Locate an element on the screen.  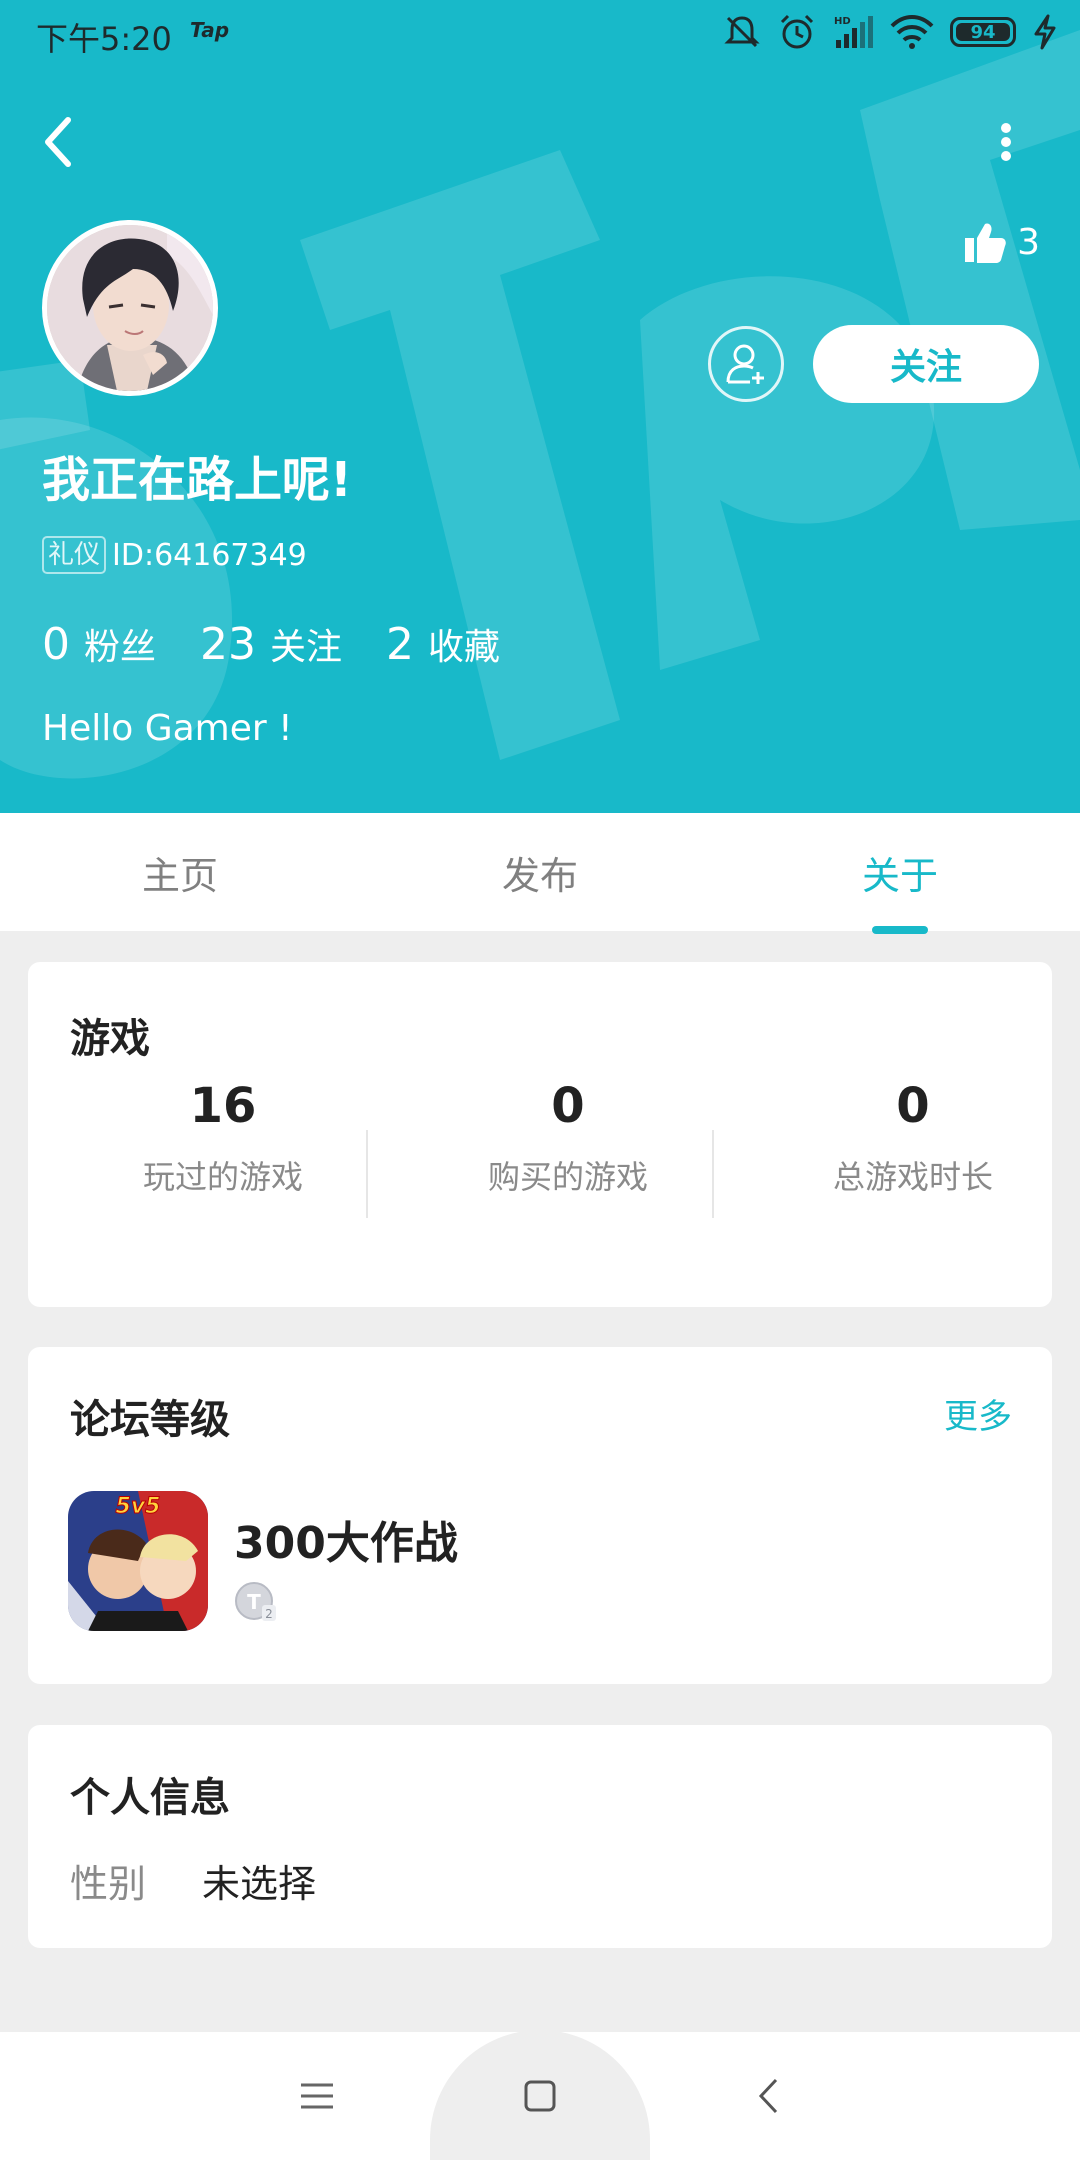
hd-signal-icon: HD is located at coordinates (853, 32).